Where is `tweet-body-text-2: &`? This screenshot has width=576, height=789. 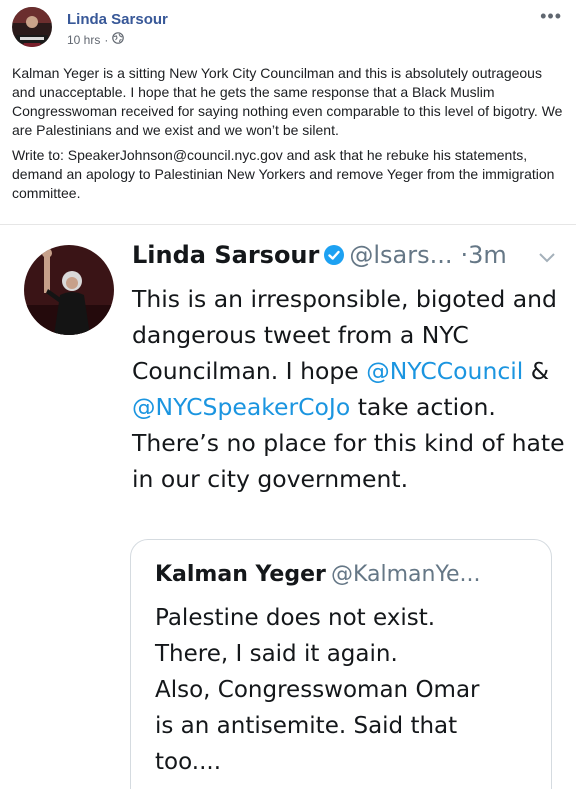
tweet-body-text-2: & is located at coordinates (536, 371).